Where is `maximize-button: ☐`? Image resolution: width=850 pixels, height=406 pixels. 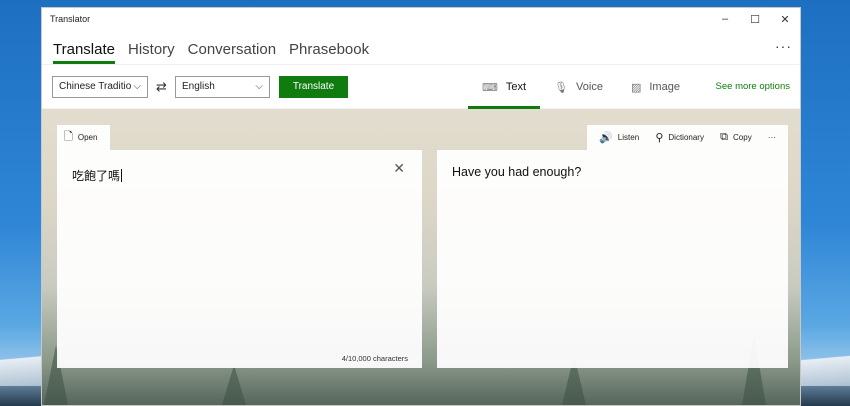 maximize-button: ☐ is located at coordinates (755, 19).